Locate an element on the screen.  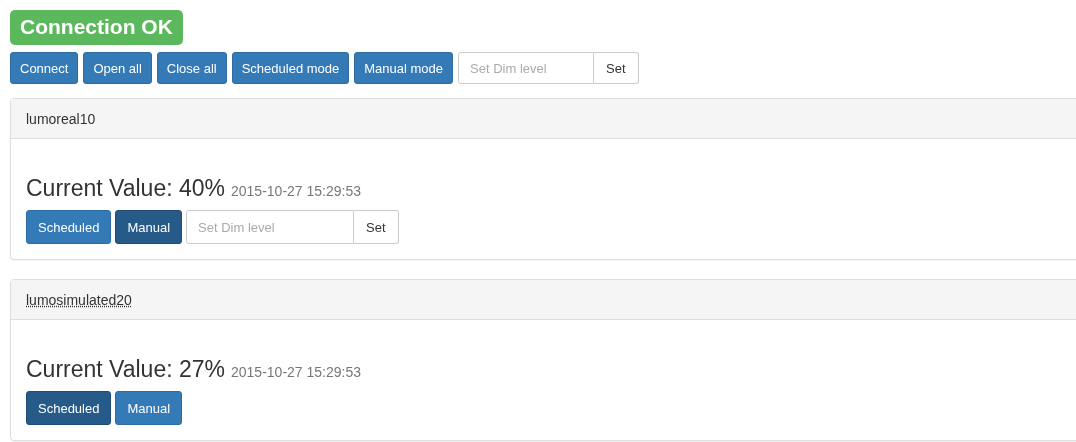
device-name: lumoreal10 is located at coordinates (61, 118).